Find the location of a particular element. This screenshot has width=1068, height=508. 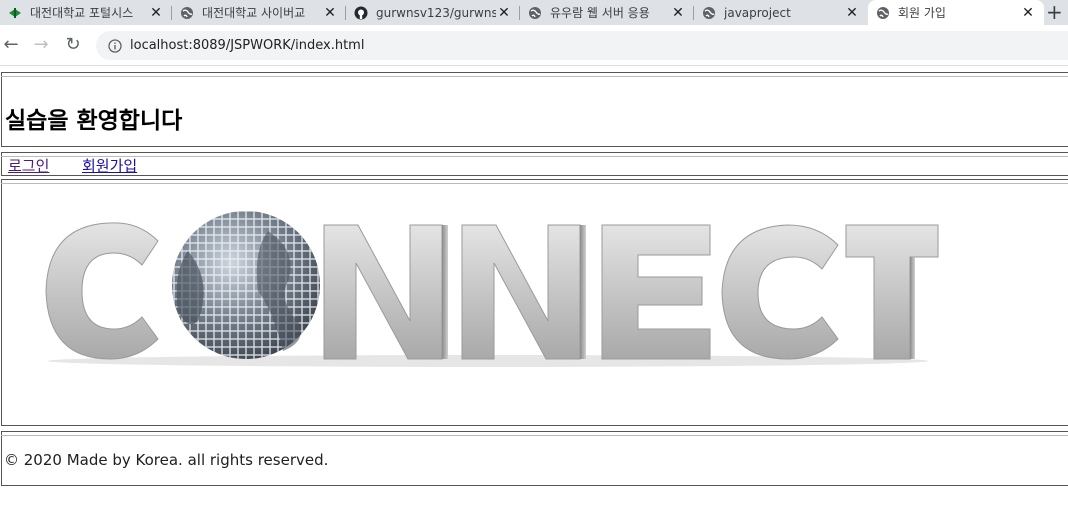

page-title: 실습을 환영합니다 is located at coordinates (94, 121).